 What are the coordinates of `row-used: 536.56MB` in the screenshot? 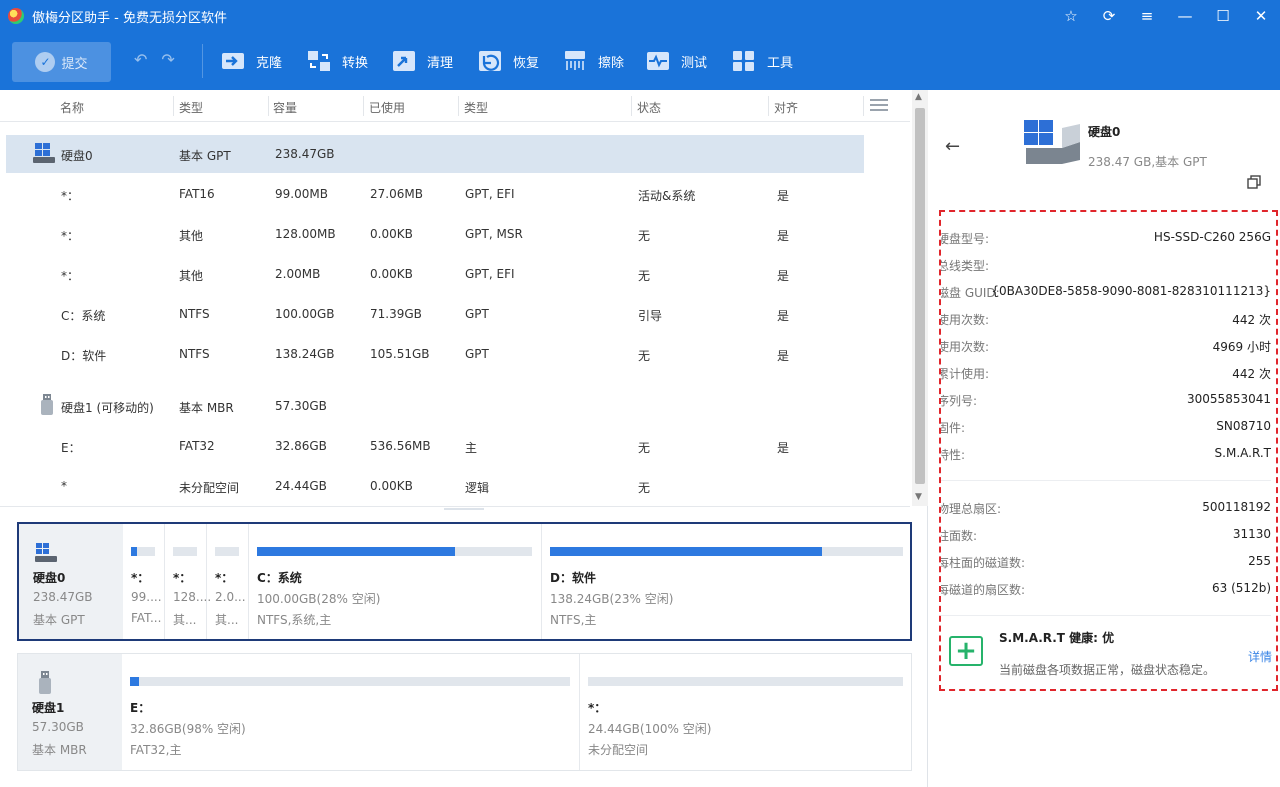 It's located at (400, 446).